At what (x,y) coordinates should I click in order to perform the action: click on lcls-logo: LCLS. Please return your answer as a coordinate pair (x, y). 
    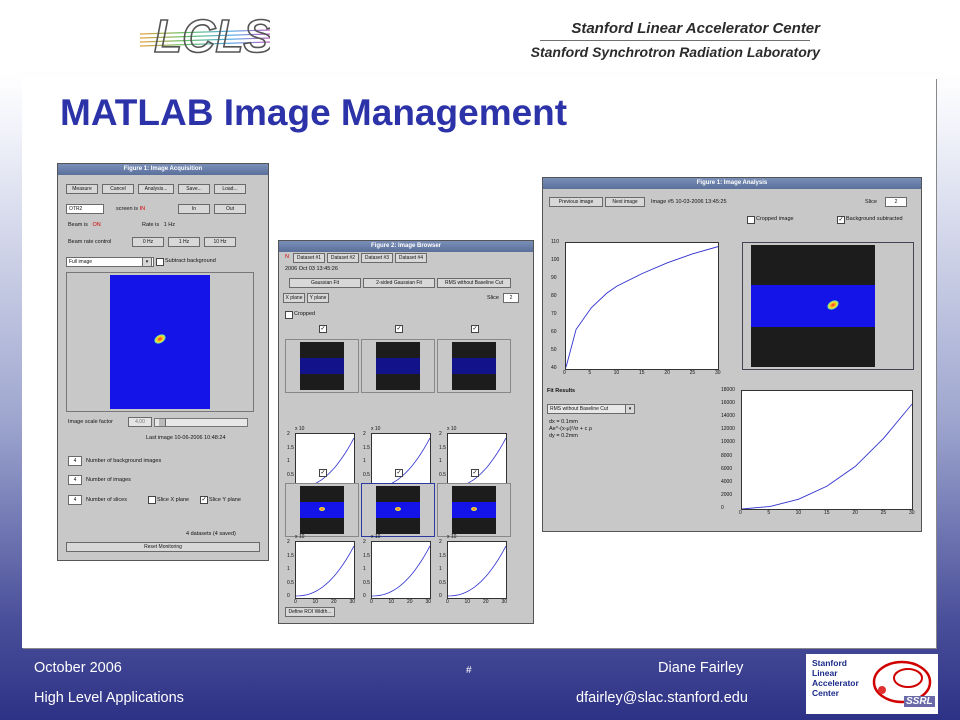
    Looking at the image, I should click on (207, 35).